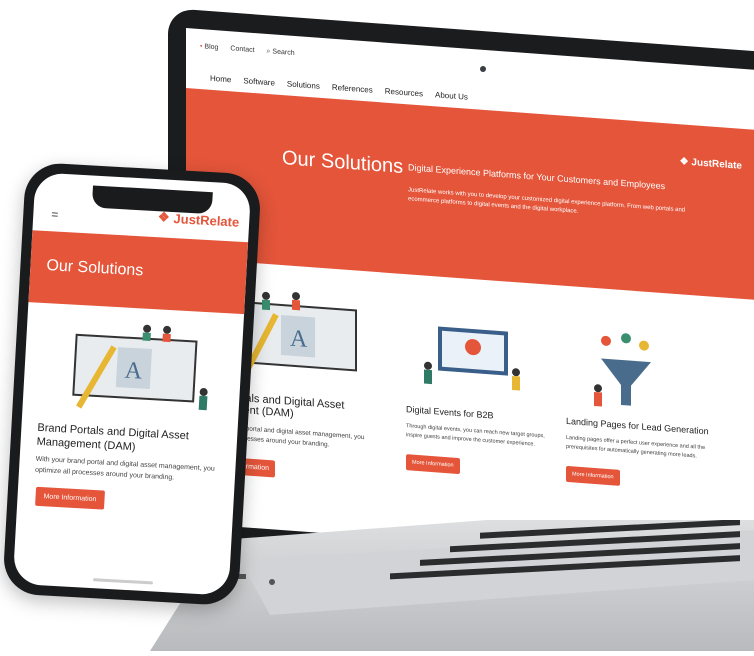  I want to click on utility-nav: • Blog Contact ⌕ Search, so click(247, 50).